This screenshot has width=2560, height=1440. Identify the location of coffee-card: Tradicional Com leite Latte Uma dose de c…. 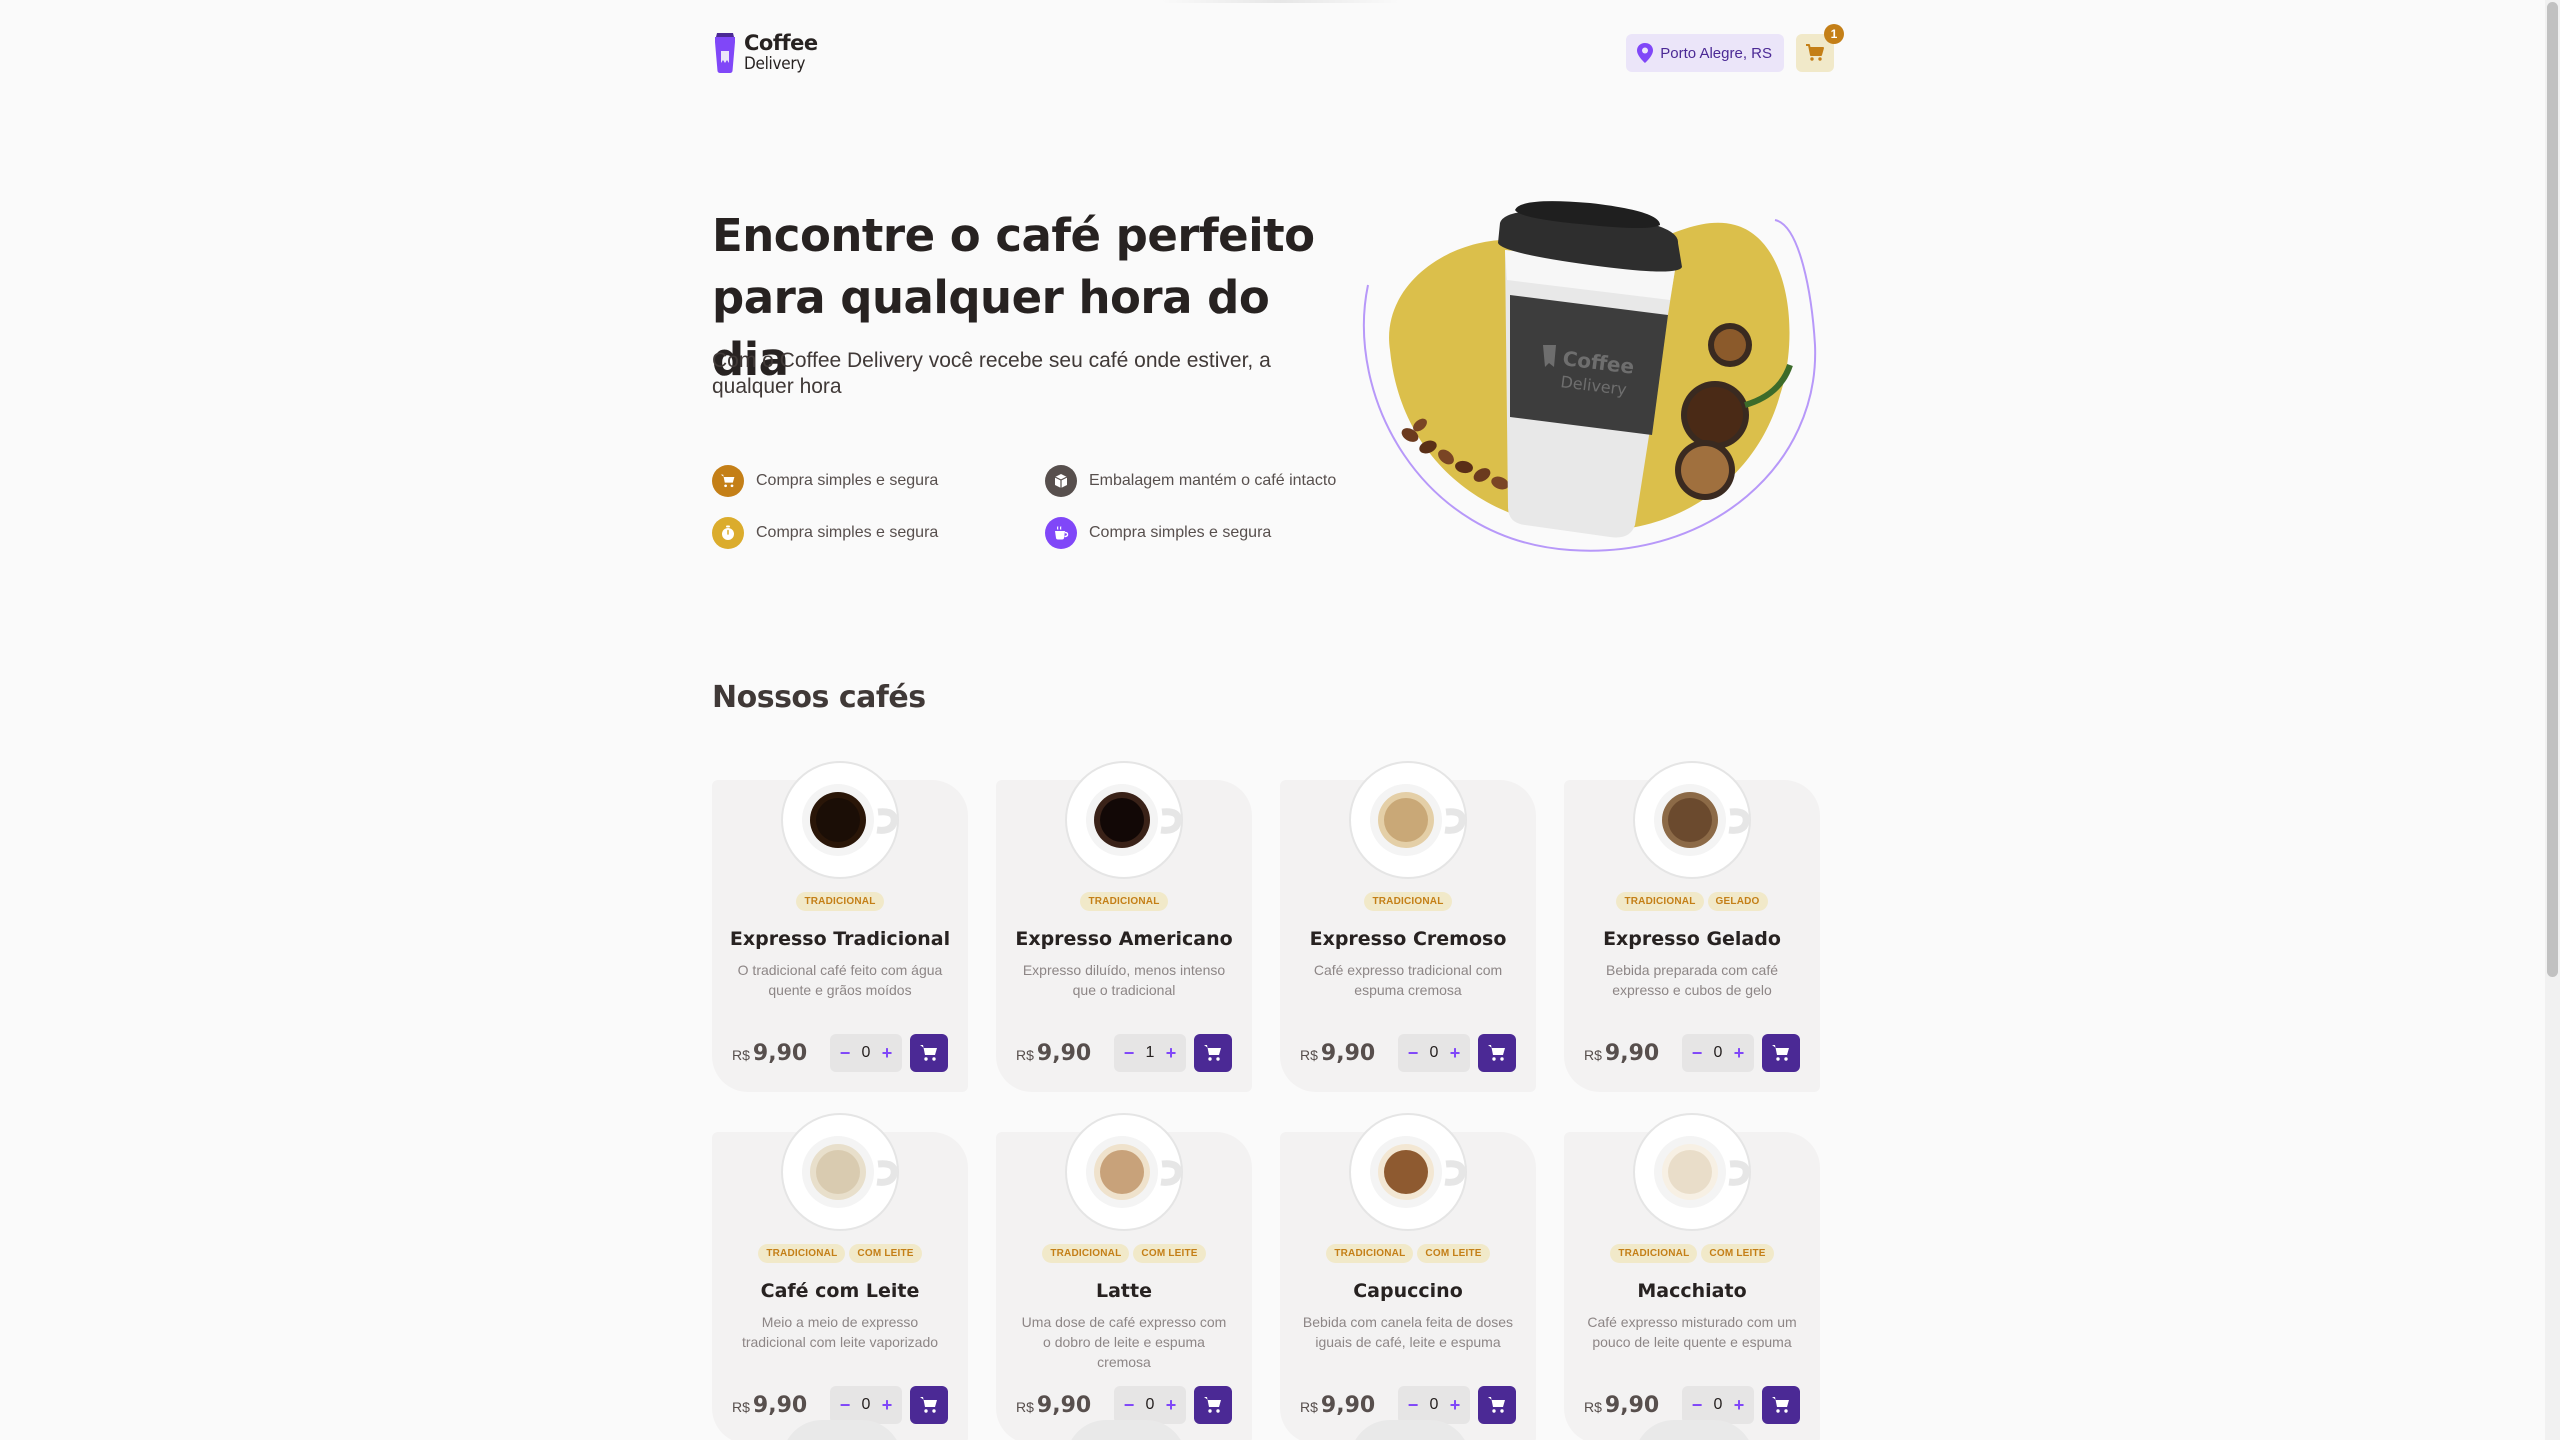
(1124, 1276).